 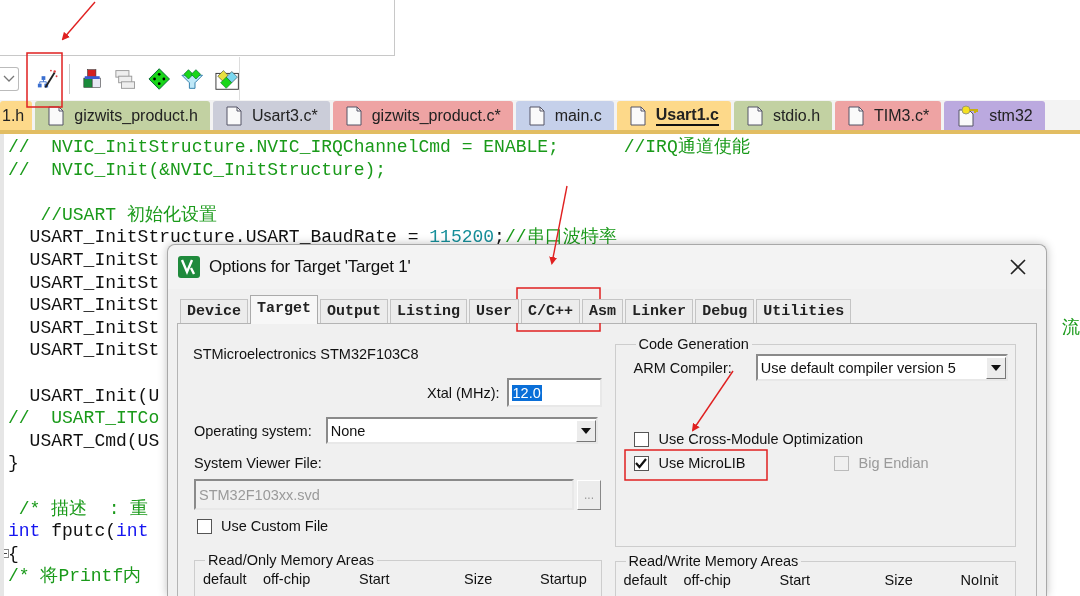 I want to click on code-line: //USART 初始化设置, so click(x=128, y=215).